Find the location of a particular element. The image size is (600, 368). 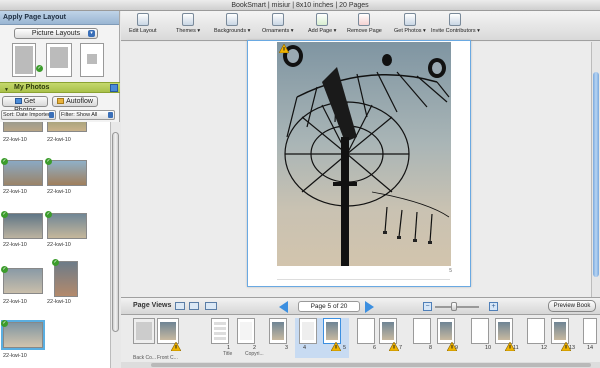

page-indicator: Page 5 of 20 is located at coordinates (329, 306).